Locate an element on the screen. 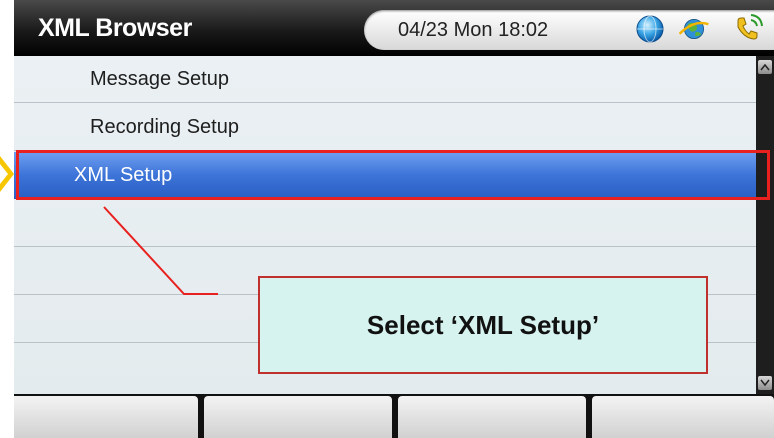 This screenshot has height=438, width=774. scroll-up-button is located at coordinates (765, 67).